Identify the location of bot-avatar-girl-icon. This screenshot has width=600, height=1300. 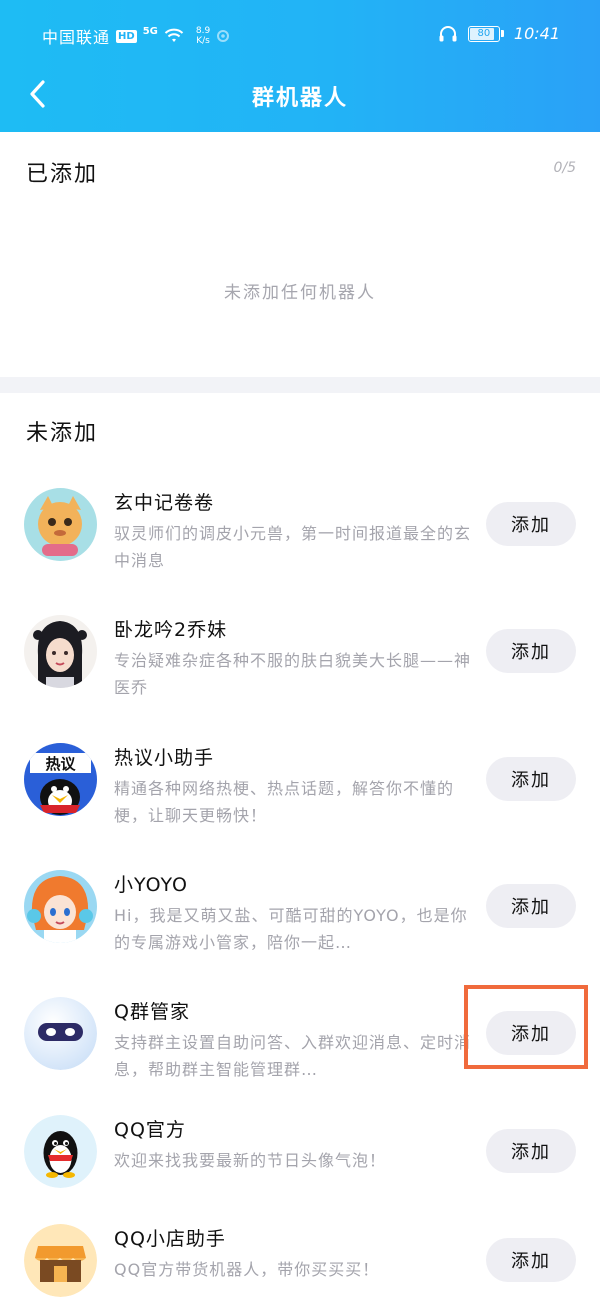
(60, 651).